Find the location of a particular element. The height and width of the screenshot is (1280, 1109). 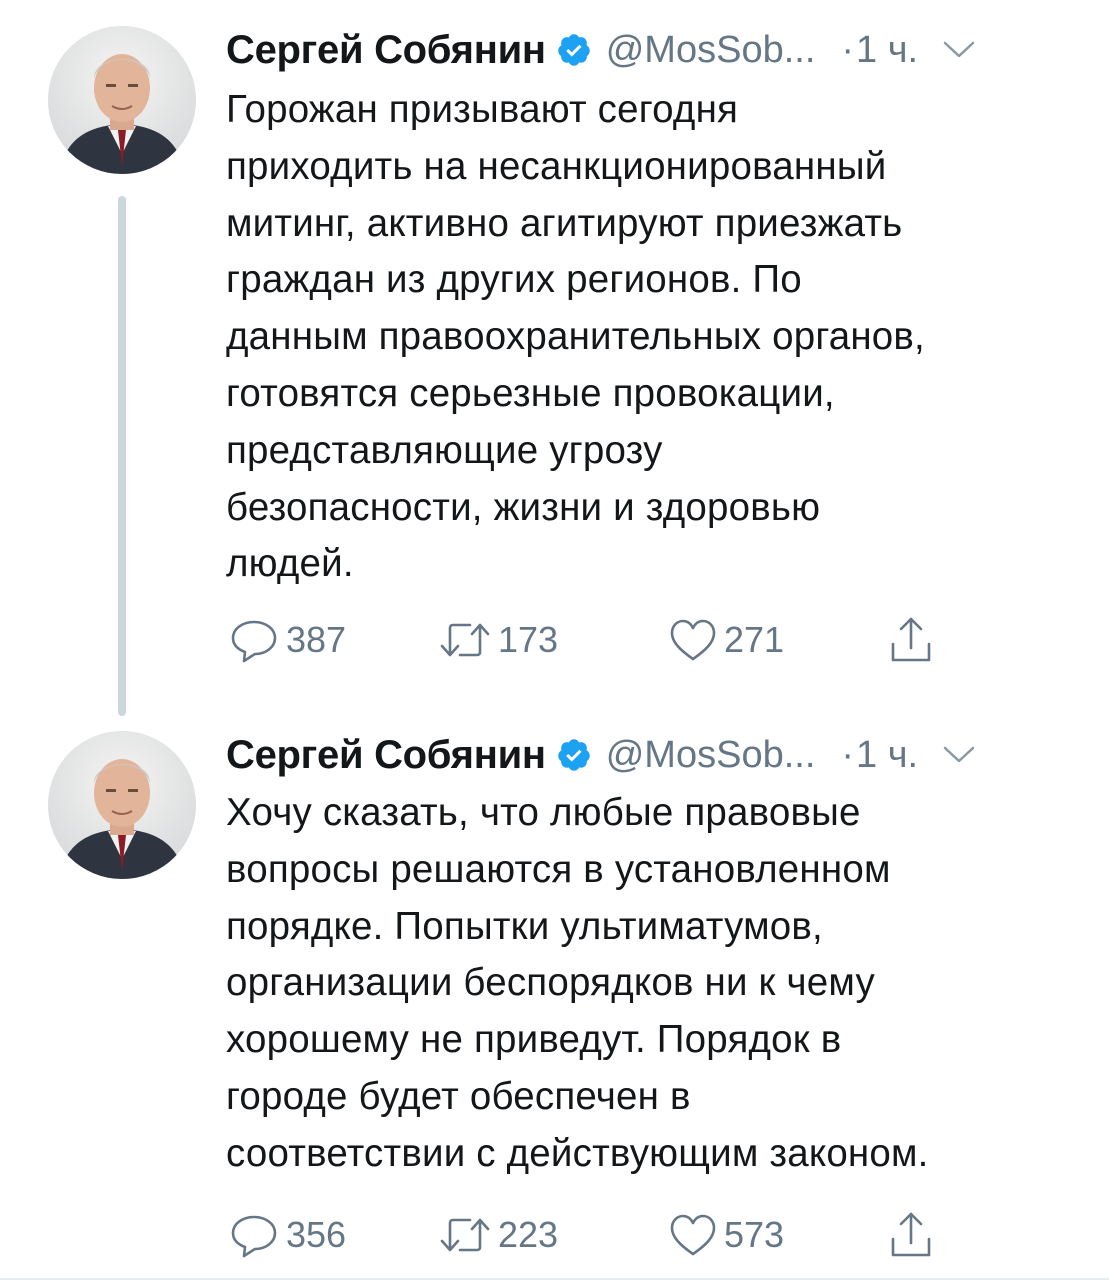

tweet-actions: 387 173 271 is located at coordinates (608, 640).